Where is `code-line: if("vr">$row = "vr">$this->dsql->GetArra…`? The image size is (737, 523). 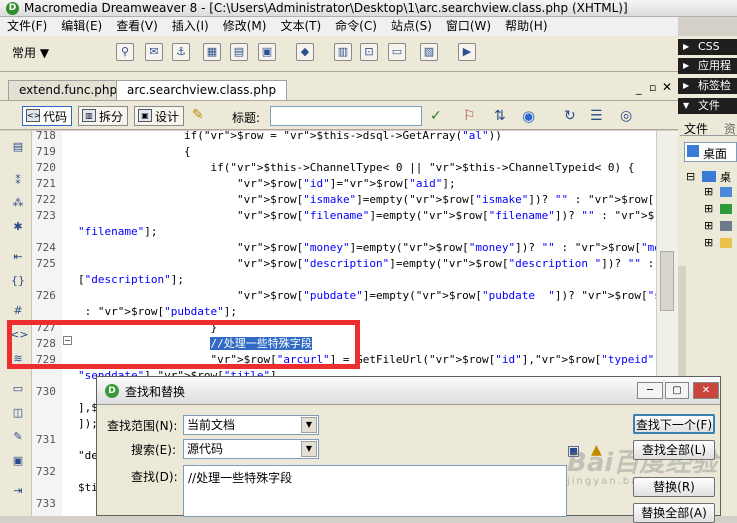
code-line: if("vr">$row = "vr">$this->dsql->GetArra… is located at coordinates (290, 137).